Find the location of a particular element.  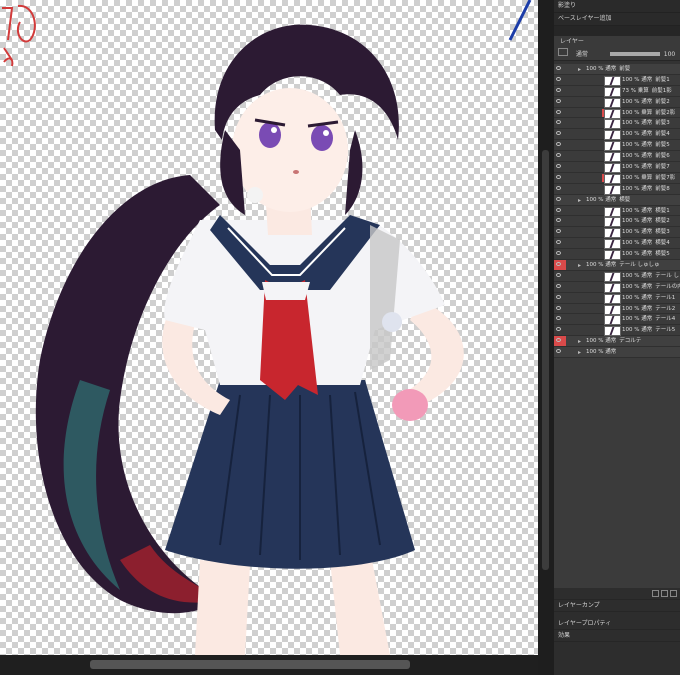

layer-row: 100 % 通常 テール4 is located at coordinates (617, 320).